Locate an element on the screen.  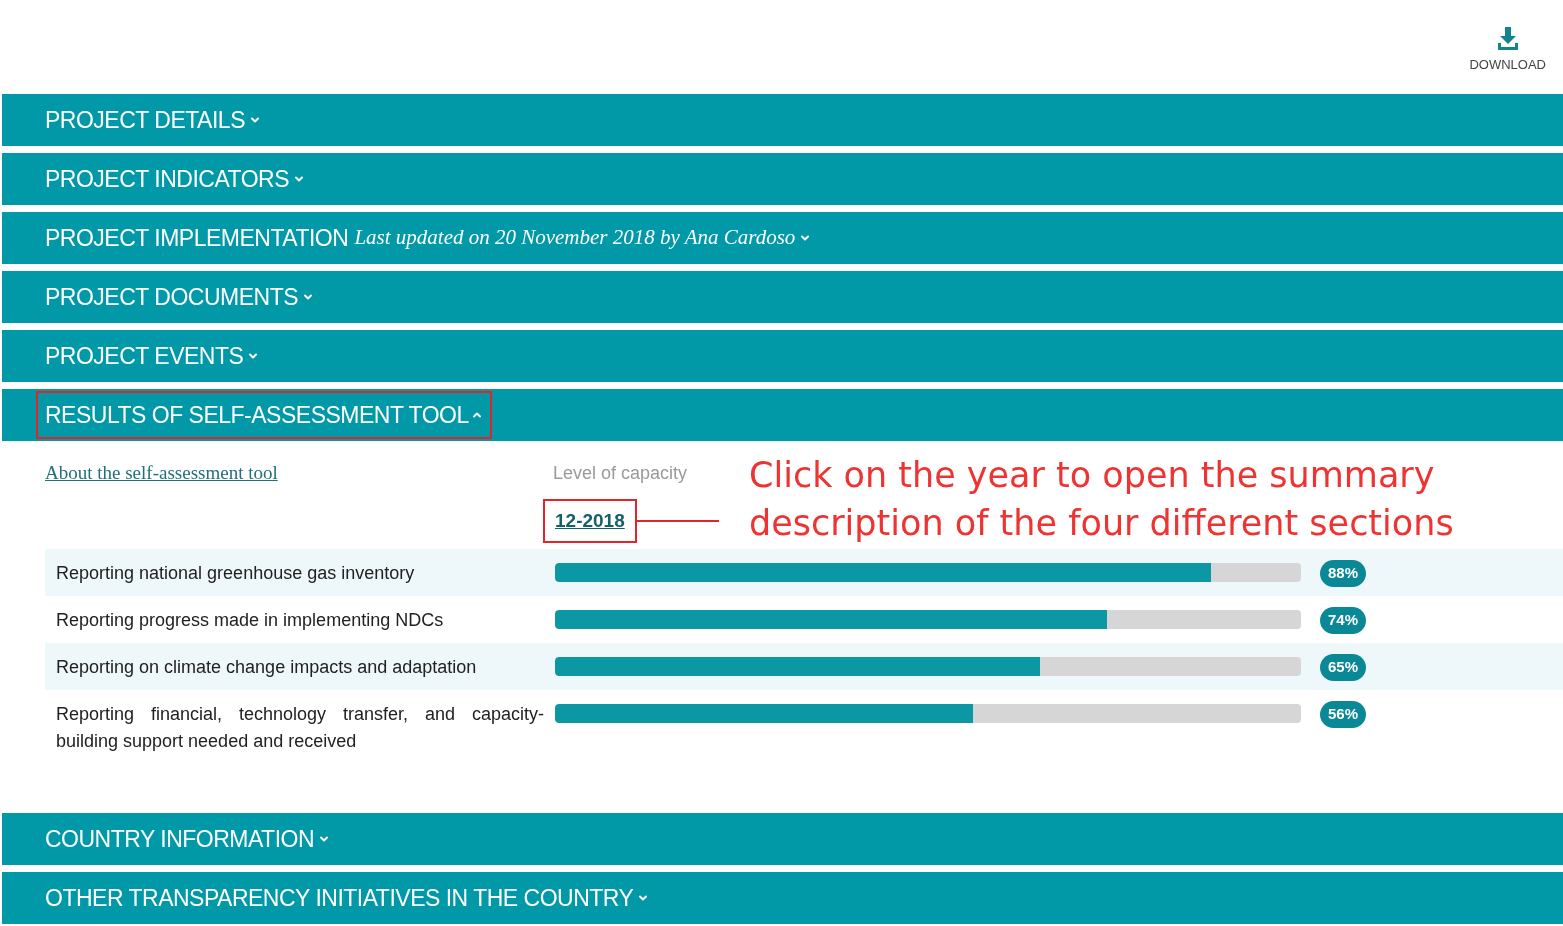
level-heading: Level of capacity is located at coordinates (621, 473).